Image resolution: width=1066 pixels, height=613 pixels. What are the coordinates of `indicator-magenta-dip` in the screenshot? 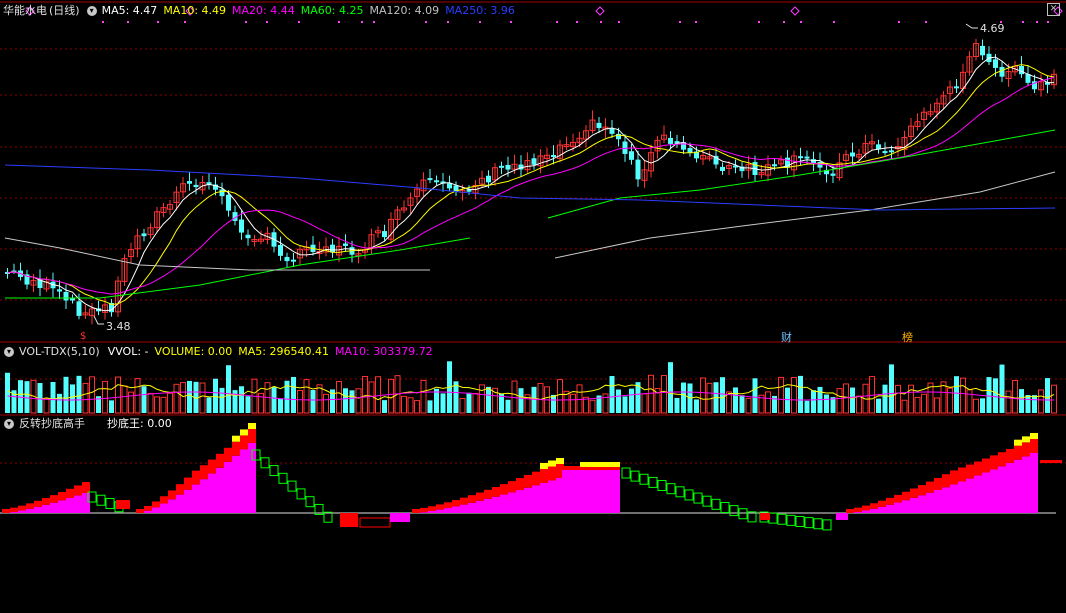 It's located at (842, 516).